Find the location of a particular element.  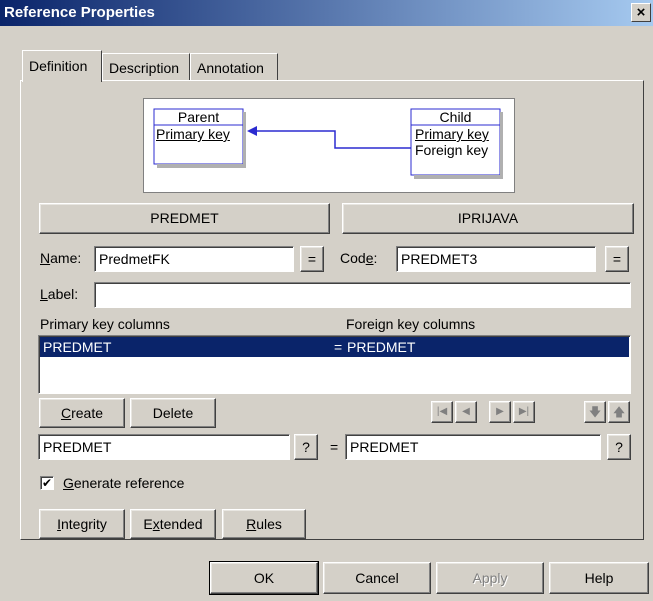

tab-annotation: Annotation is located at coordinates (234, 67).